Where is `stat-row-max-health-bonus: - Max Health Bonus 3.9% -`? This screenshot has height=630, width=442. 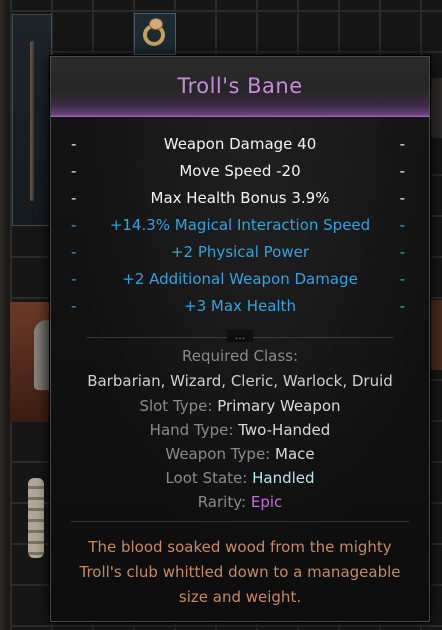 stat-row-max-health-bonus: - Max Health Bonus 3.9% - is located at coordinates (238, 198).